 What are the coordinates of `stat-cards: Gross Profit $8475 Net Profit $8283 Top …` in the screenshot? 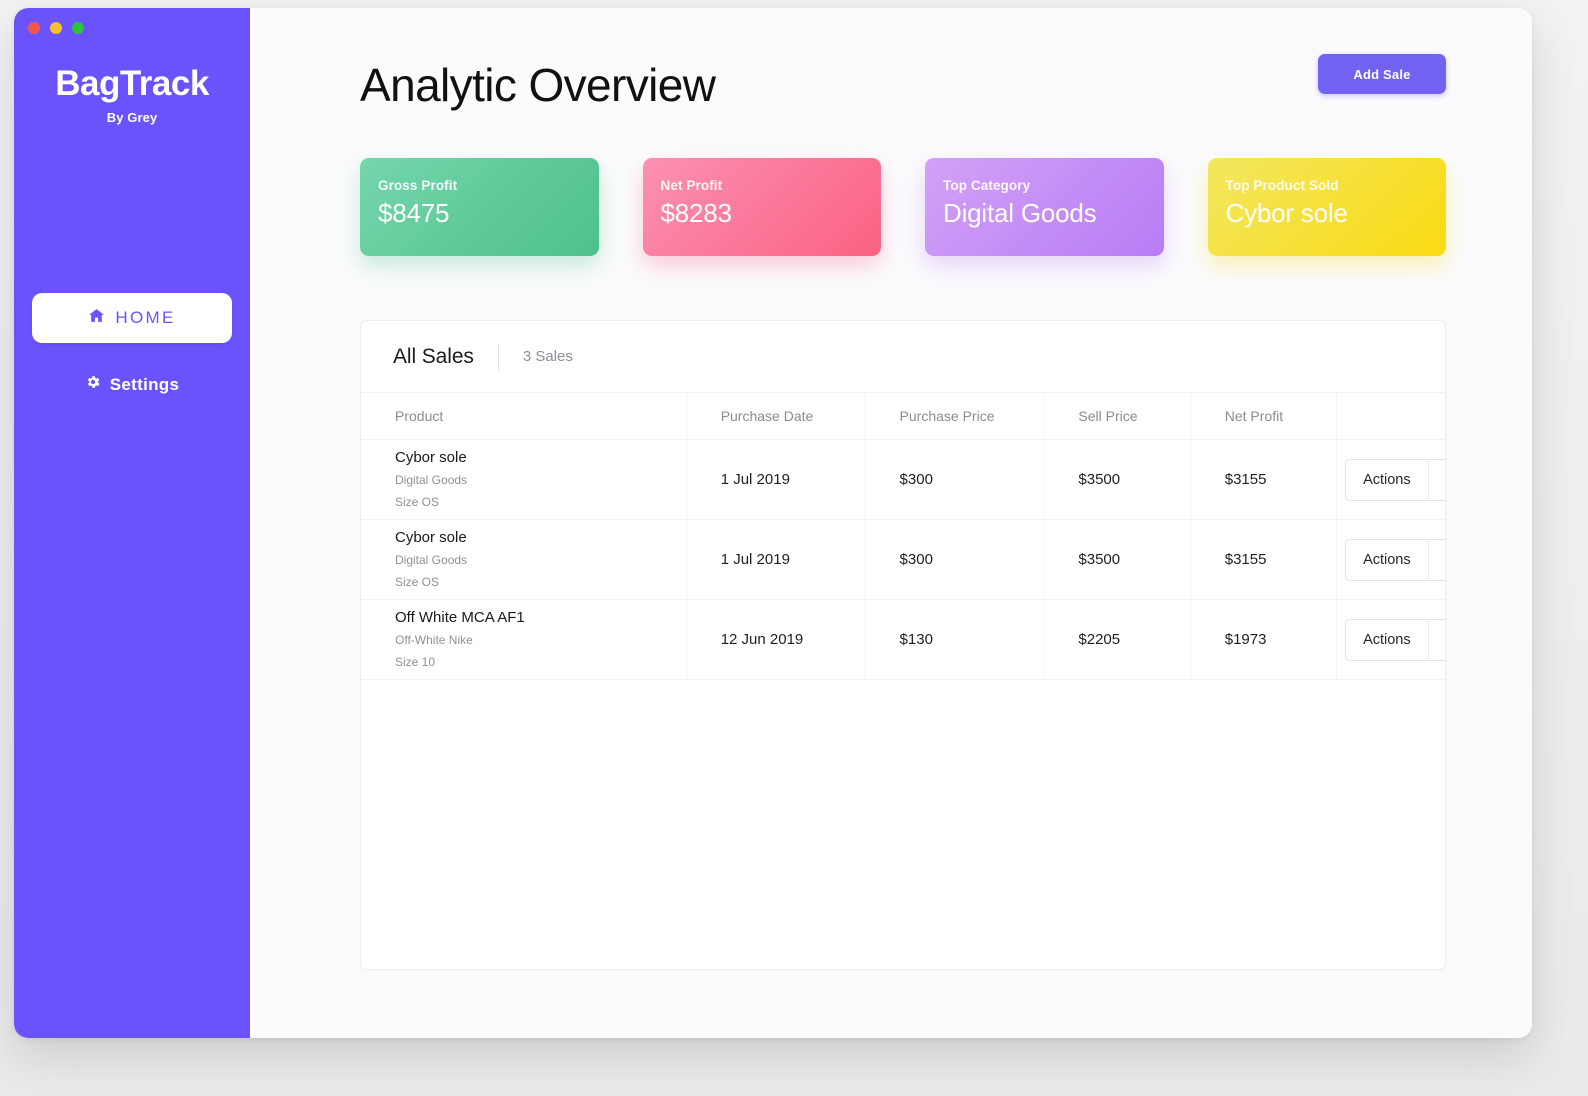 It's located at (903, 207).